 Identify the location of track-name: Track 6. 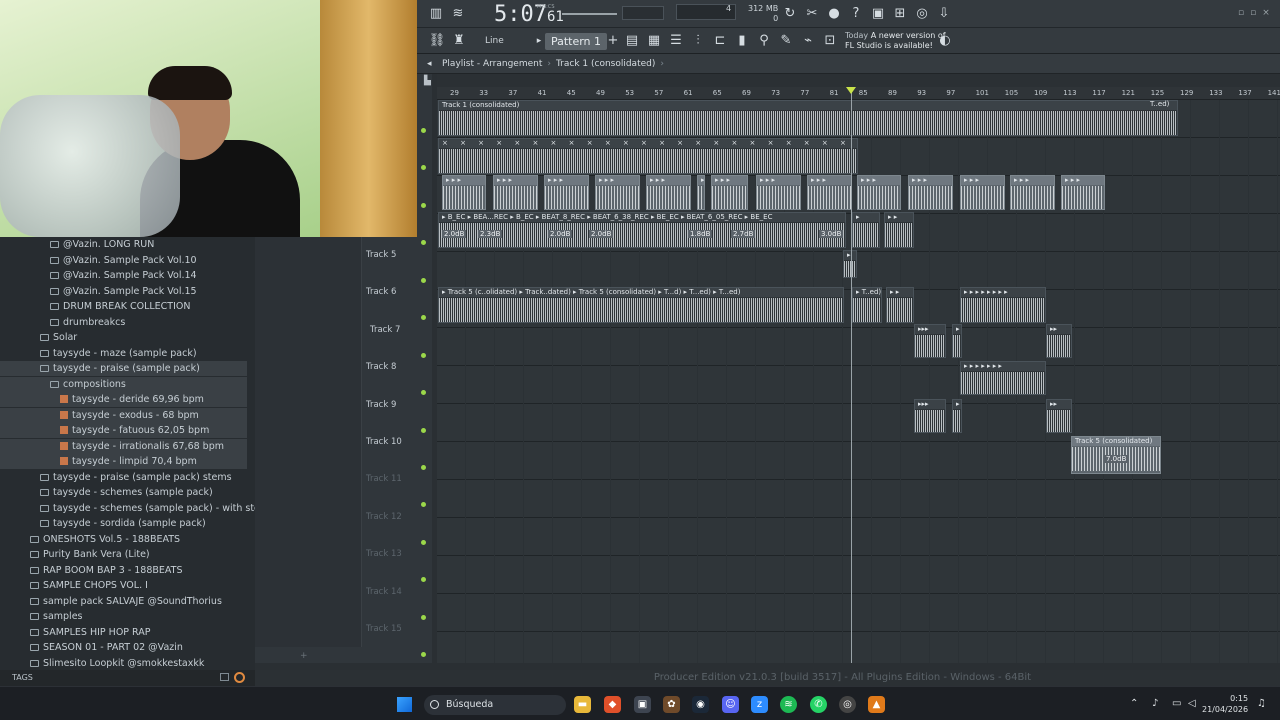
(381, 292).